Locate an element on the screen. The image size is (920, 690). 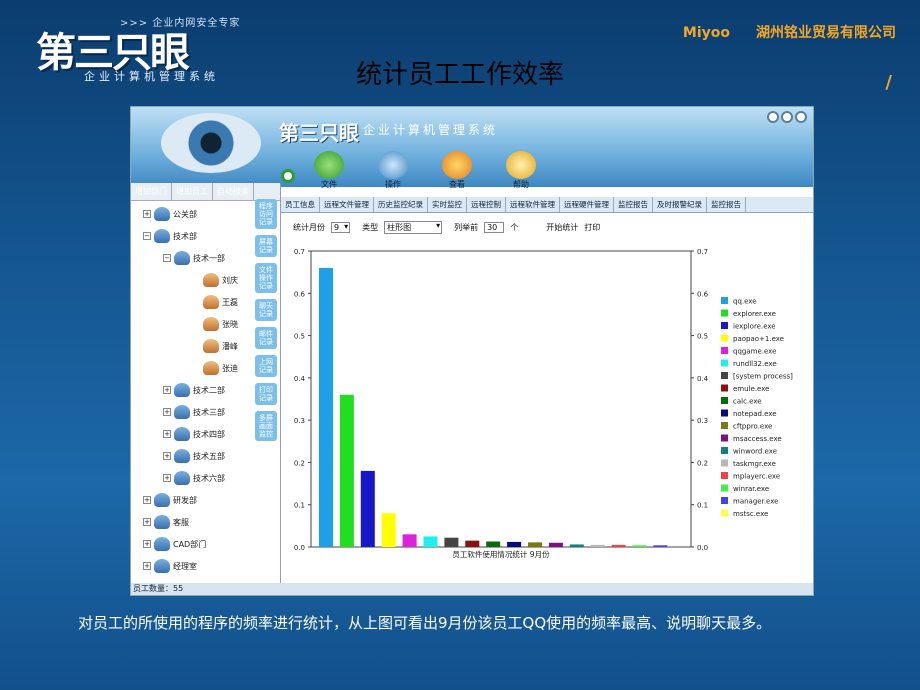
add-department-button: 增加部门 is located at coordinates (151, 191).